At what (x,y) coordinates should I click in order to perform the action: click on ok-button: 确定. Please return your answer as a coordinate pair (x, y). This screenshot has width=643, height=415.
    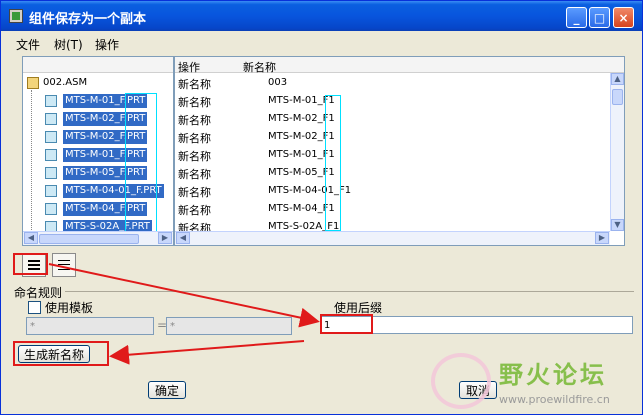
    Looking at the image, I should click on (167, 390).